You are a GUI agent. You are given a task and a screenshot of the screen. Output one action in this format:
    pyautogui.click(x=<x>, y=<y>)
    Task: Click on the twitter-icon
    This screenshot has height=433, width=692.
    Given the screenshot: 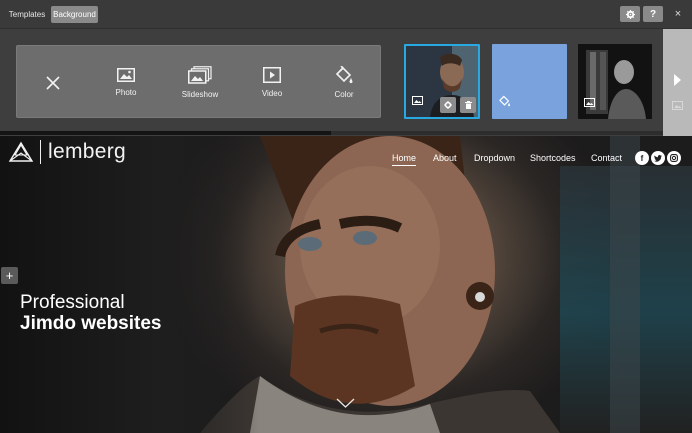 What is the action you would take?
    pyautogui.click(x=658, y=158)
    